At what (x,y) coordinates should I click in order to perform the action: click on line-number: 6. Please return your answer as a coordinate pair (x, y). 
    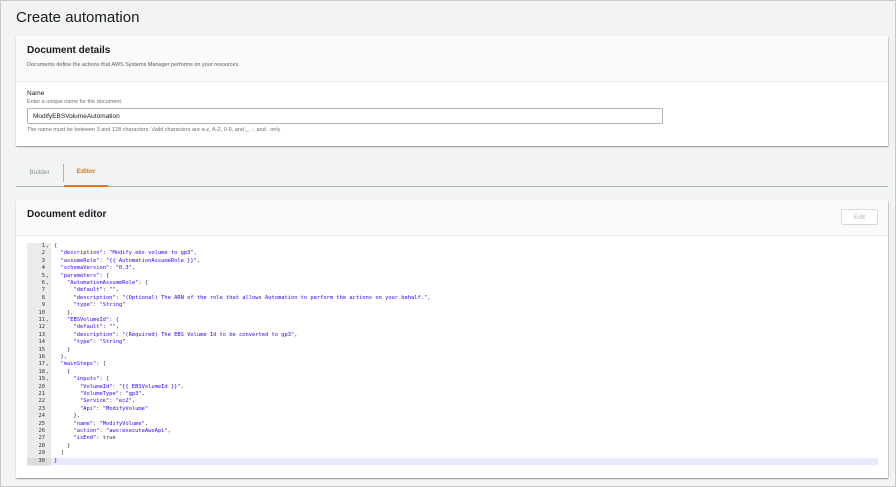
    Looking at the image, I should click on (43, 283).